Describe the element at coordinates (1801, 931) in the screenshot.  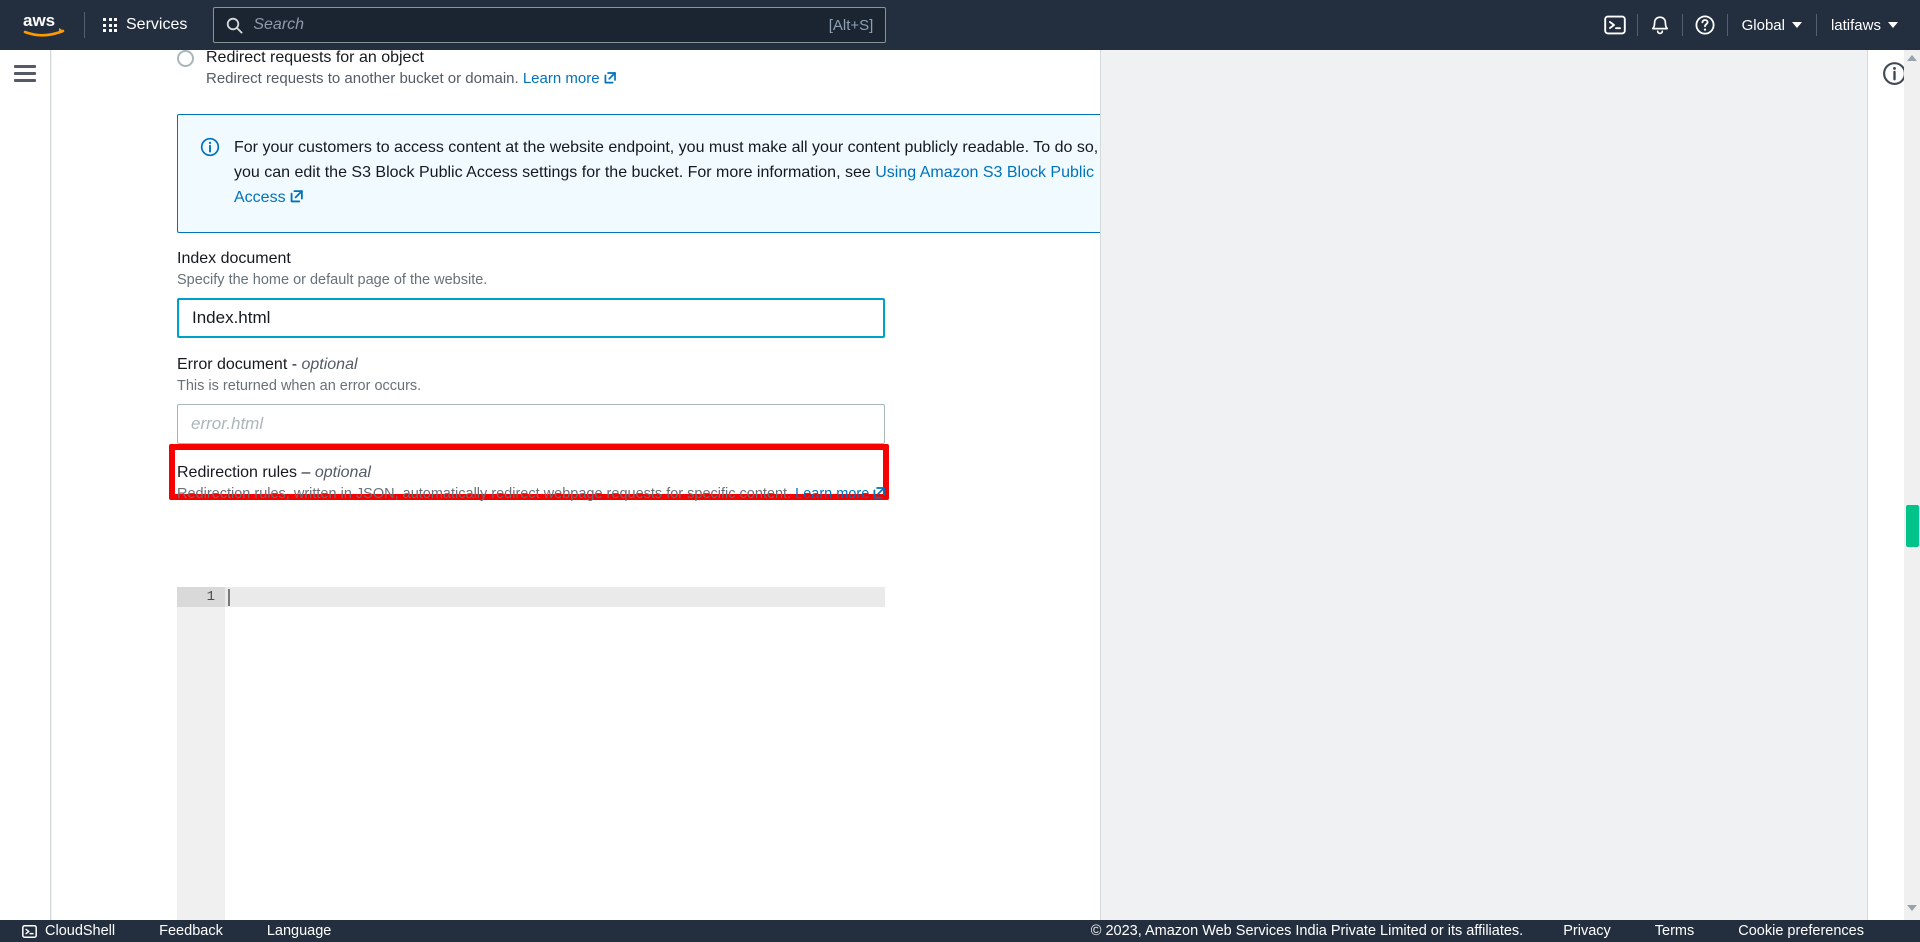
I see `footer-cookie-preferences-link: Cookie preferences` at that location.